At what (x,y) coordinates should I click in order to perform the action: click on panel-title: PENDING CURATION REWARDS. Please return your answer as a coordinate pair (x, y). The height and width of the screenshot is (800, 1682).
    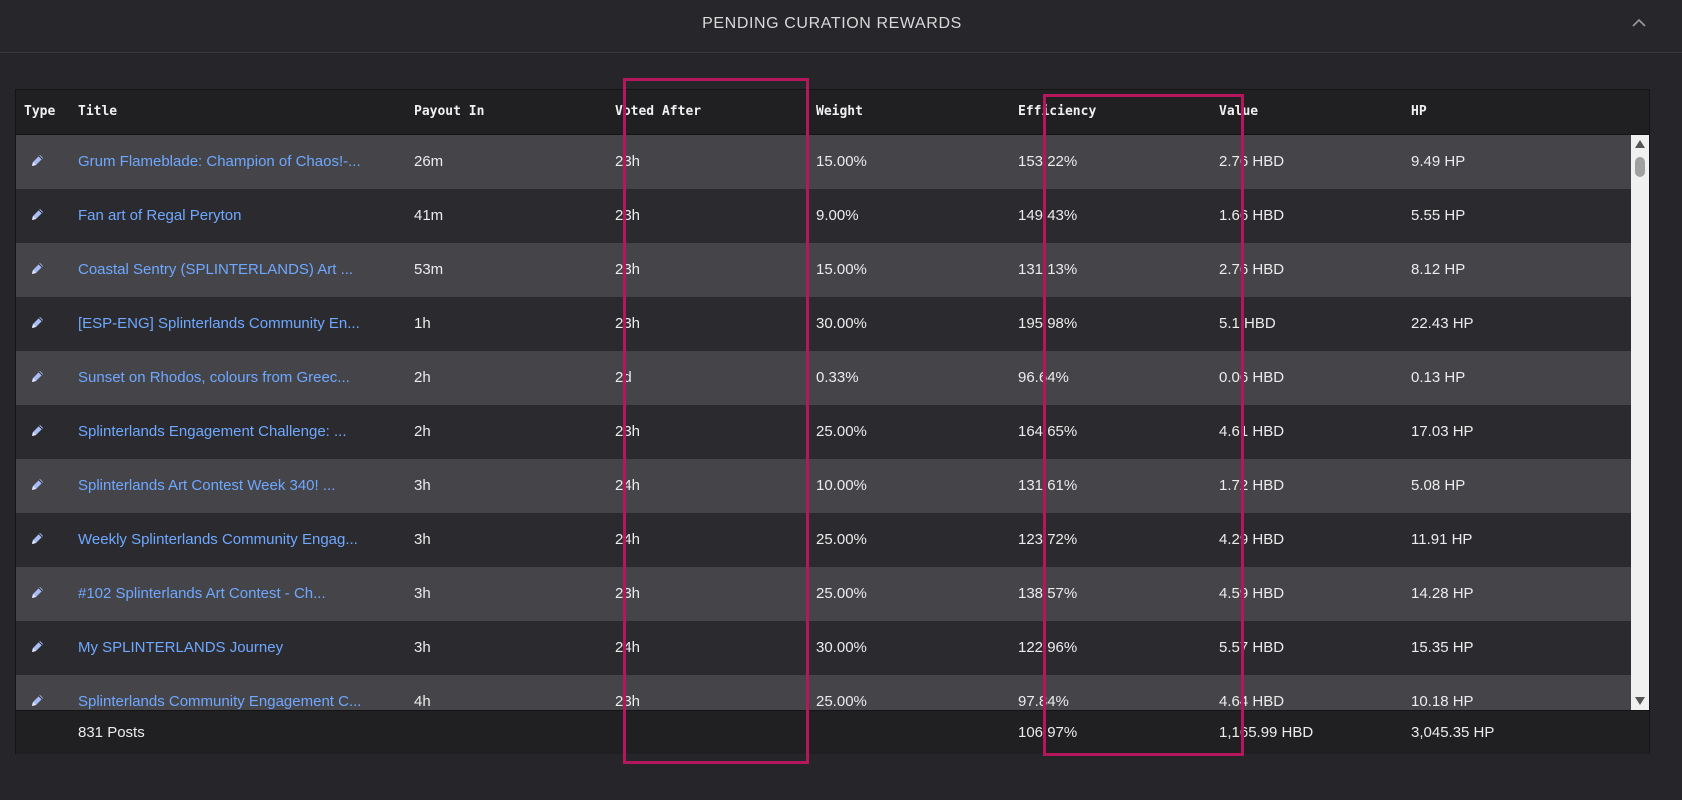
    Looking at the image, I should click on (832, 23).